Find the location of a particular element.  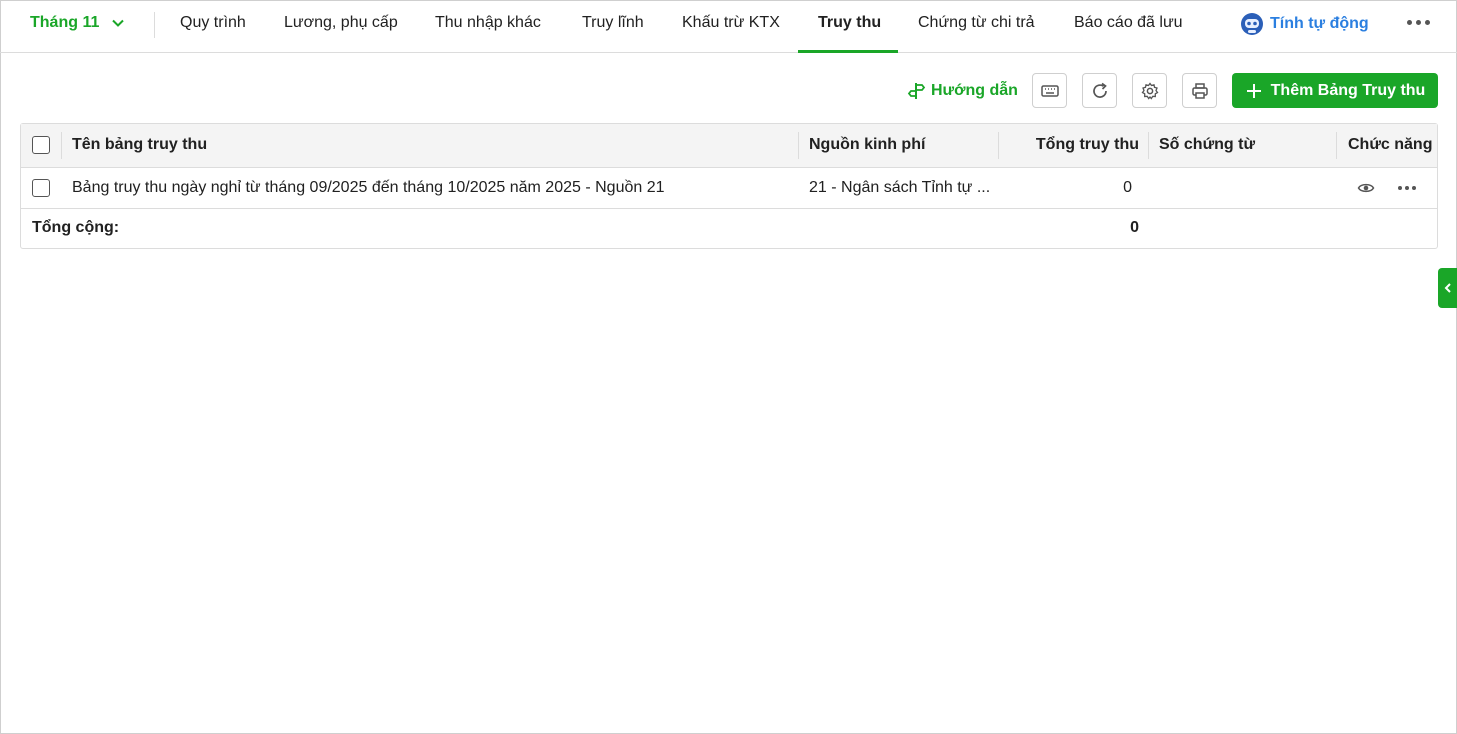

view-button is located at coordinates (1366, 190).